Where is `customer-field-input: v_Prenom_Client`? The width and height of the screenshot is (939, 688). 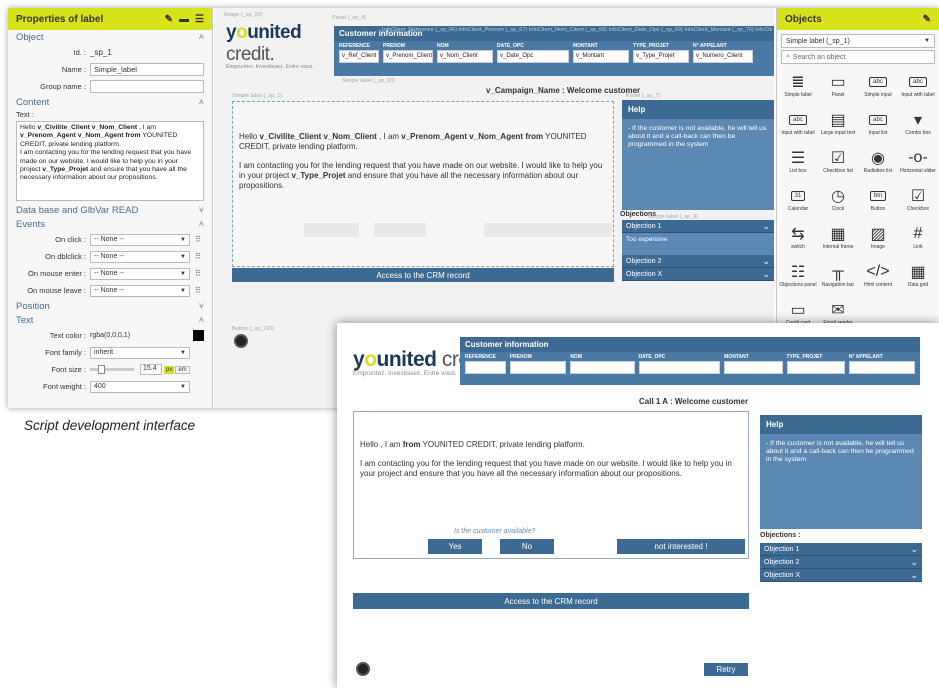
customer-field-input: v_Prenom_Client is located at coordinates (408, 56).